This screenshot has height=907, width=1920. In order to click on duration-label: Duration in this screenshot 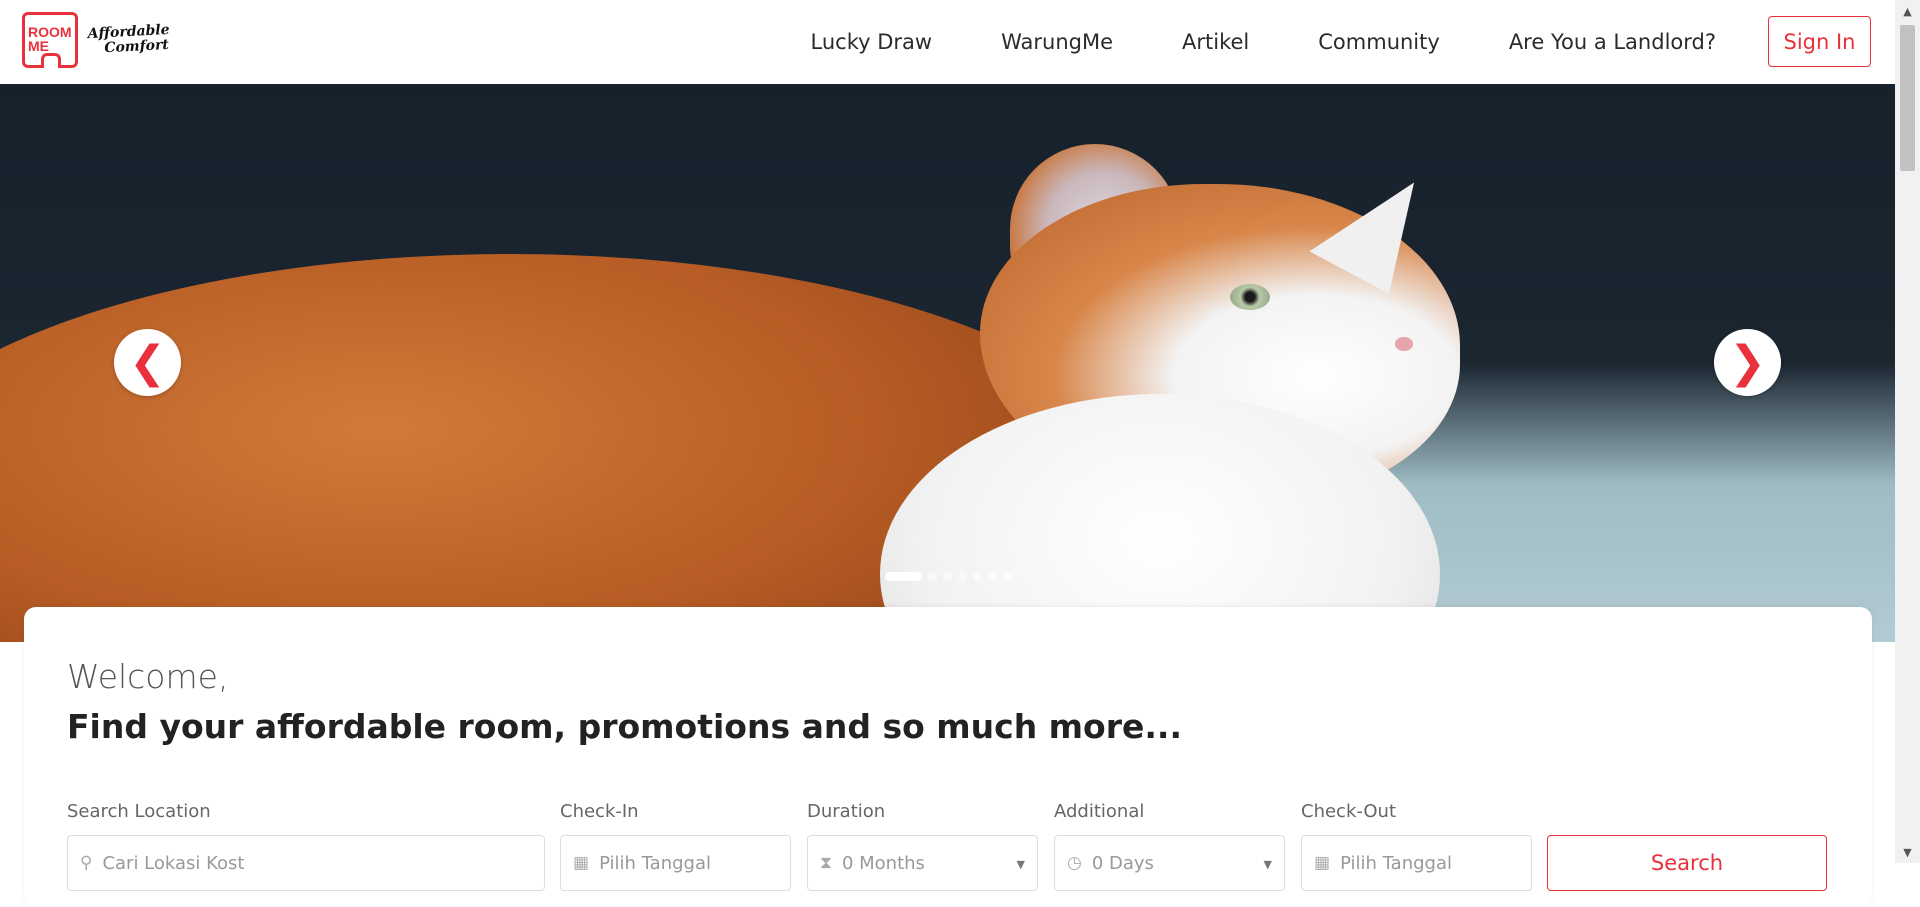, I will do `click(846, 811)`.